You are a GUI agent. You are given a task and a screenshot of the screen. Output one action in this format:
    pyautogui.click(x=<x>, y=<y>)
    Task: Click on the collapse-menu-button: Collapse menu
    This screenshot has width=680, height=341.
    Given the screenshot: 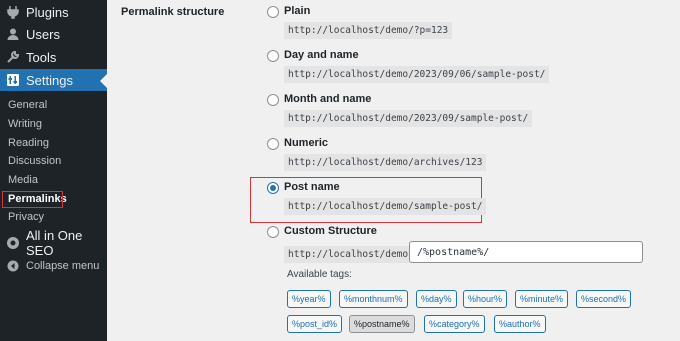 What is the action you would take?
    pyautogui.click(x=53, y=266)
    